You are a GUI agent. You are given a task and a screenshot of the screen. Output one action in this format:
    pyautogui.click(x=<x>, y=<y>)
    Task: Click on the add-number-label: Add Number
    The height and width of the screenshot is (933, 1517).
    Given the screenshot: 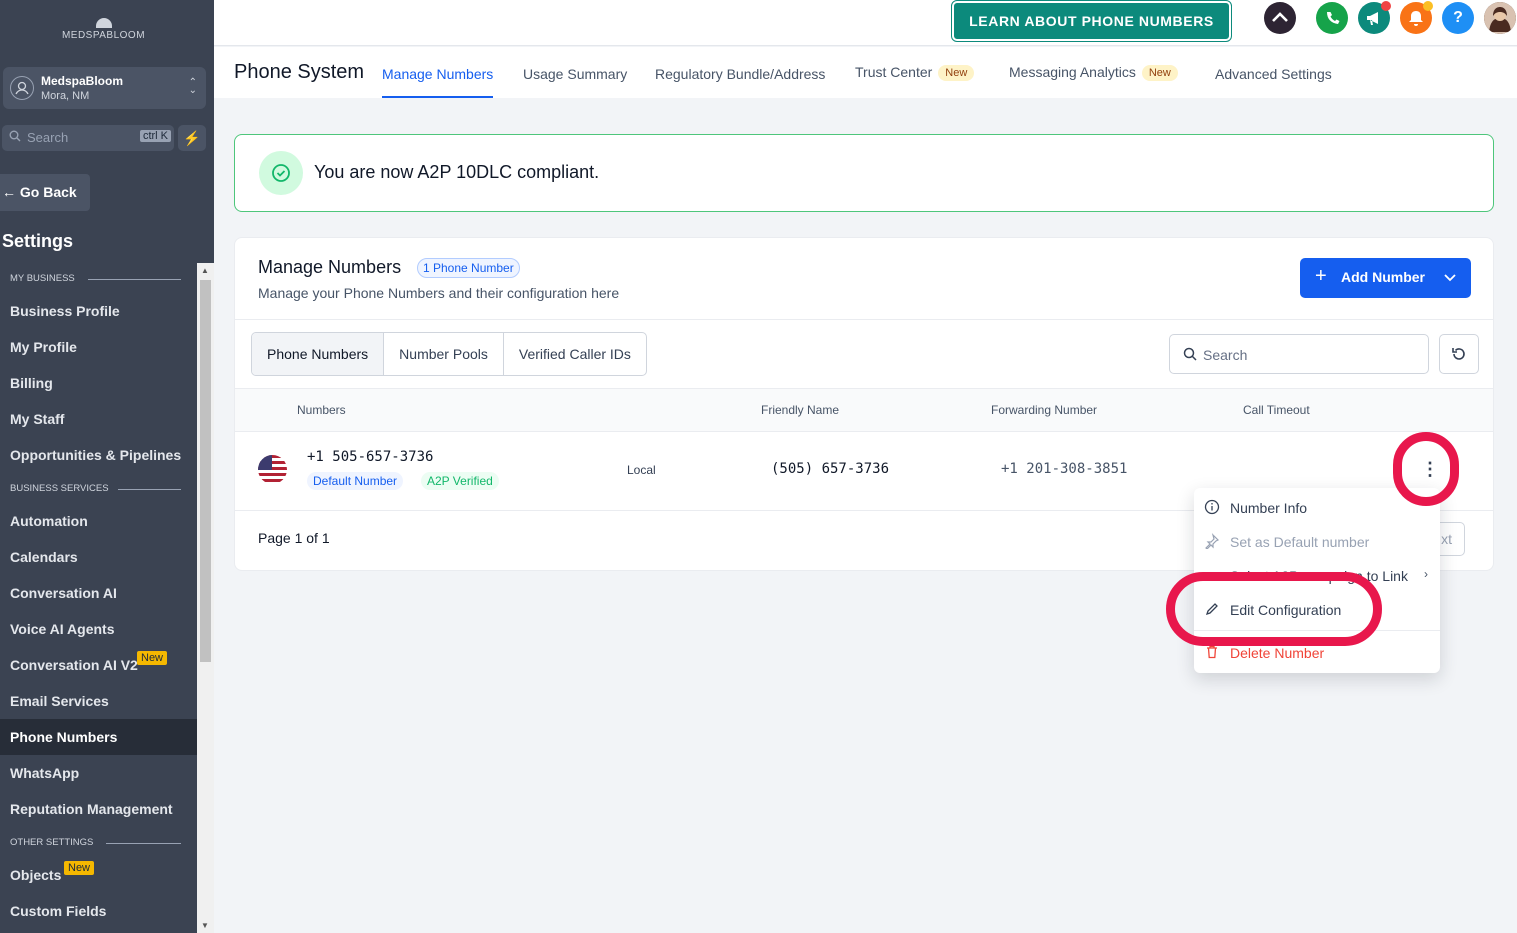 What is the action you would take?
    pyautogui.click(x=1383, y=277)
    